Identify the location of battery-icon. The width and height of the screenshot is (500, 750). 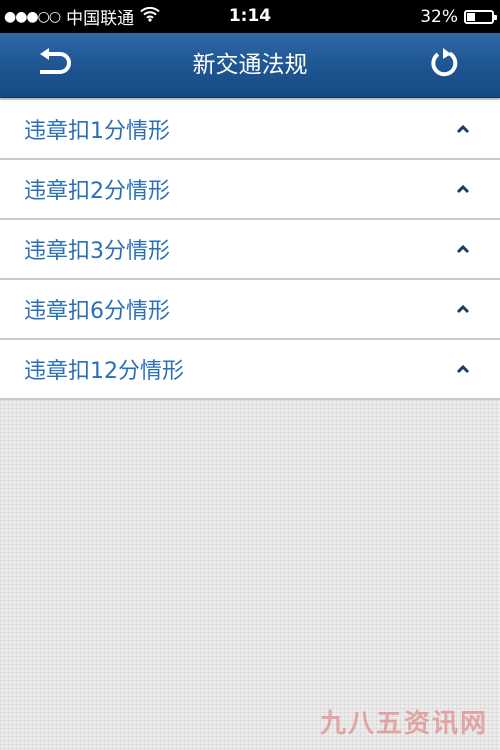
(480, 16).